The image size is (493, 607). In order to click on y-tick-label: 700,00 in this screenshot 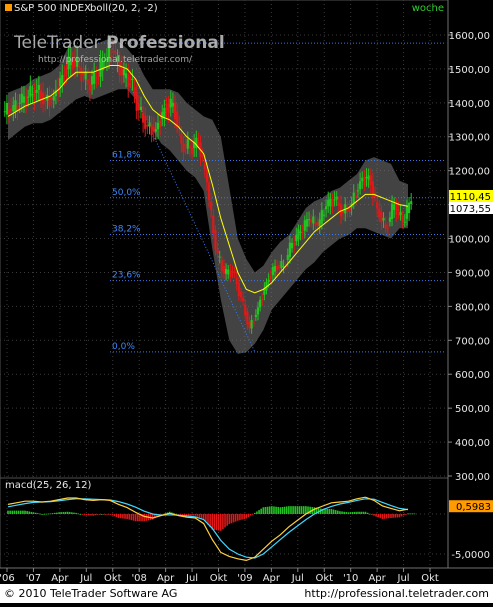, I will do `click(472, 341)`.